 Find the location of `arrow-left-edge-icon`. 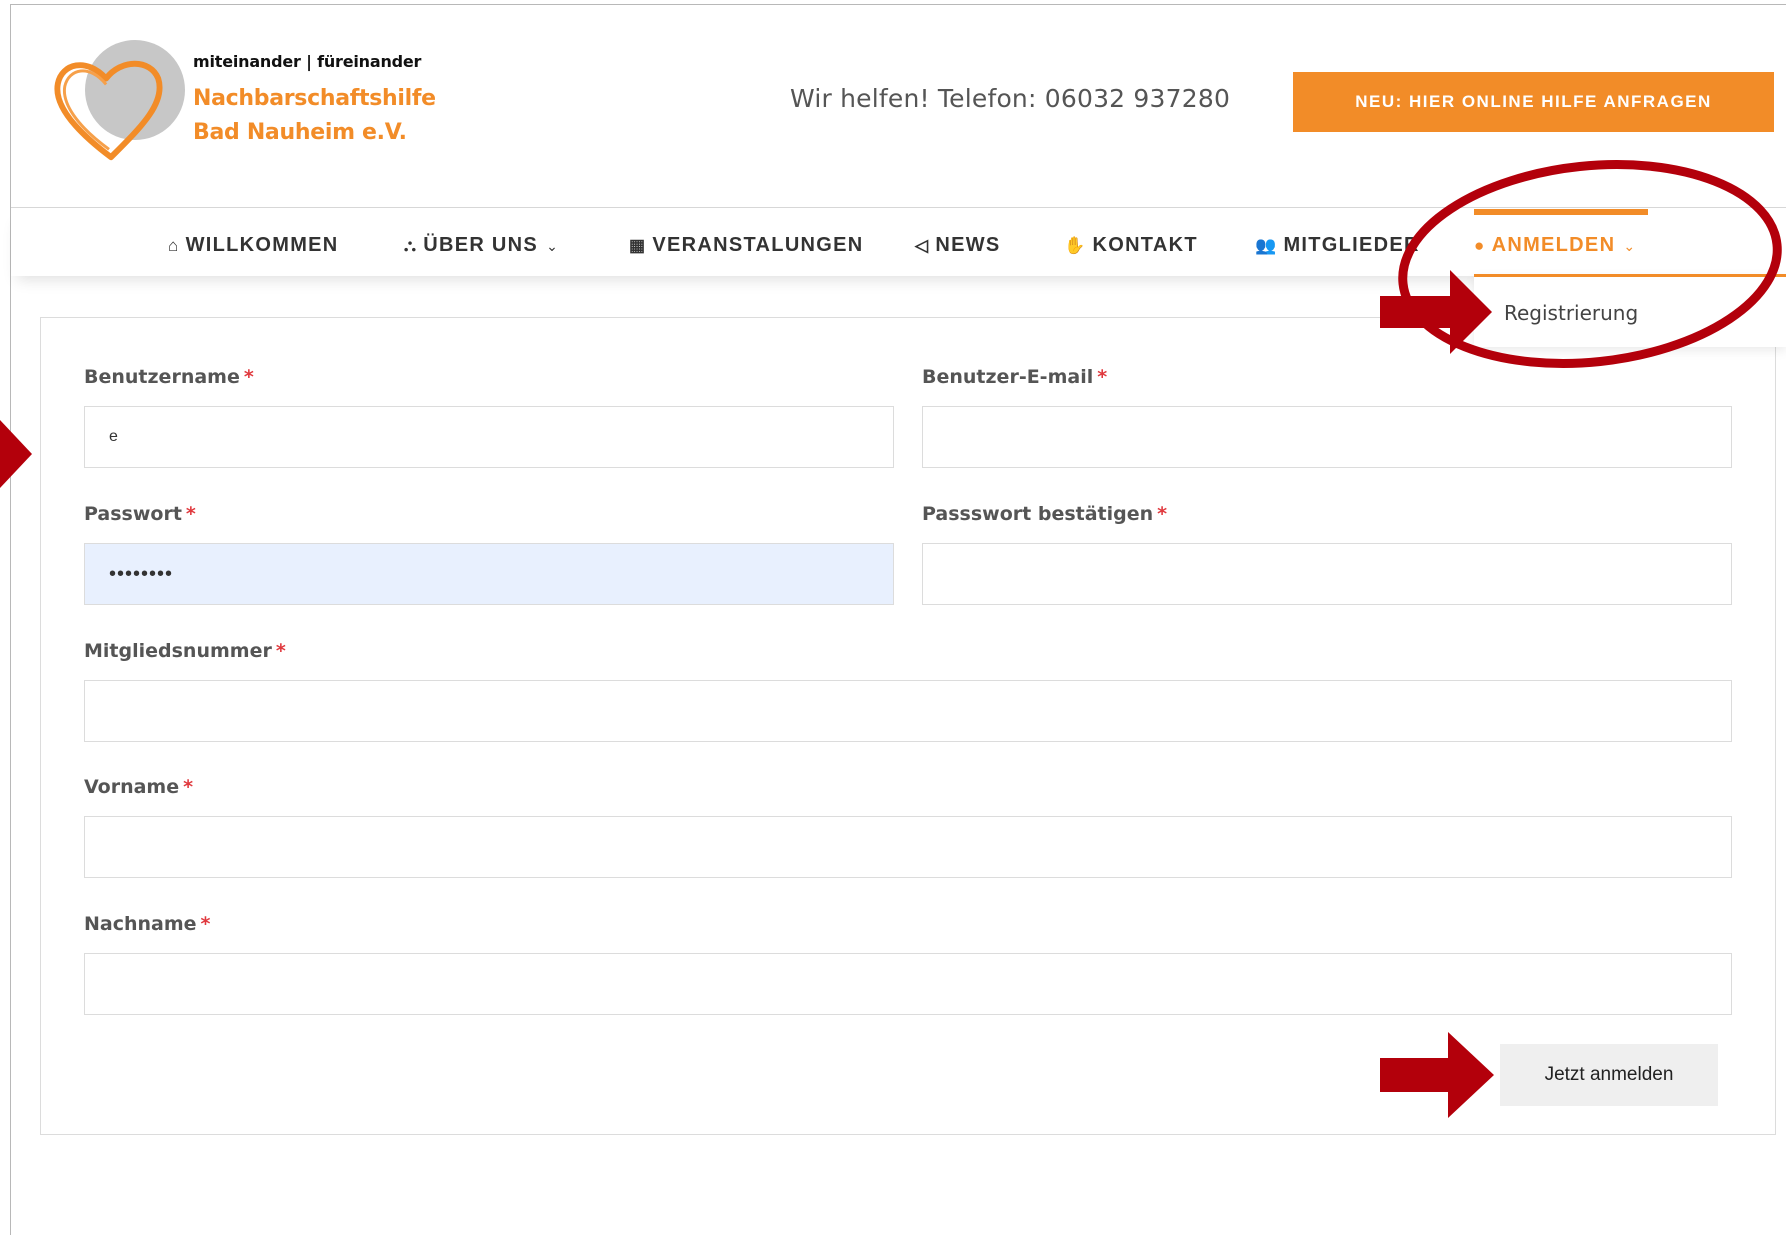

arrow-left-edge-icon is located at coordinates (16, 454).